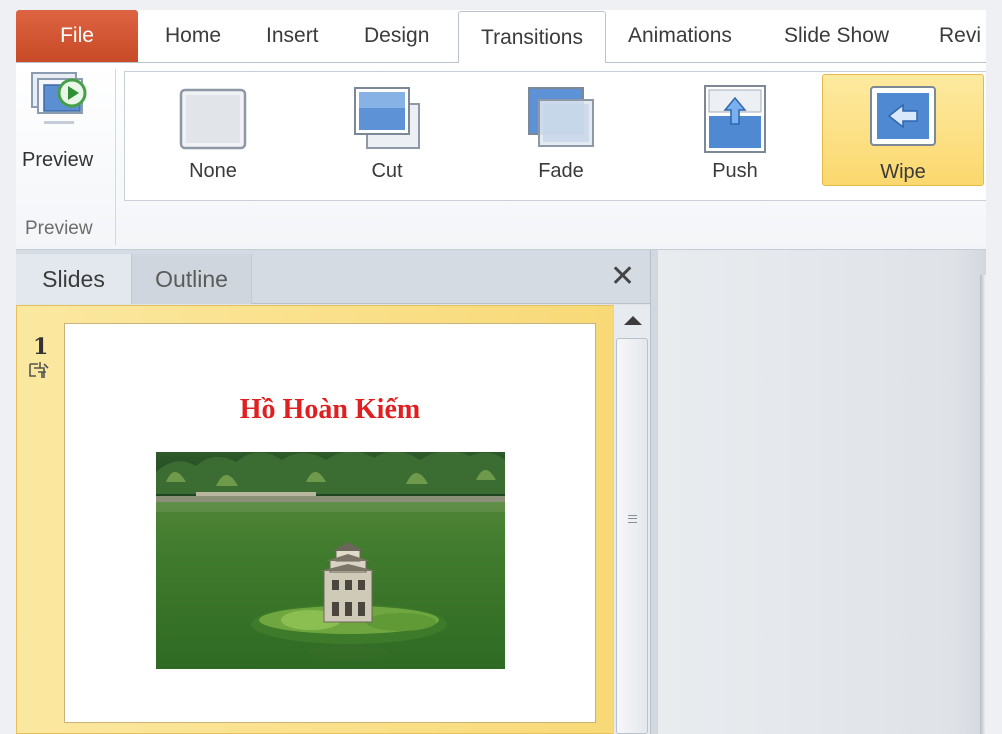 The image size is (1002, 734). What do you see at coordinates (633, 320) in the screenshot?
I see `scroll-up-arrow-icon` at bounding box center [633, 320].